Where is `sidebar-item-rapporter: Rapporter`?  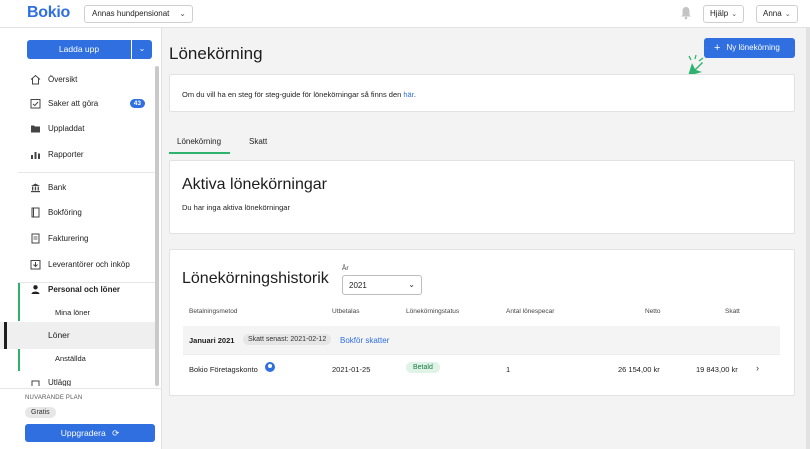
sidebar-item-rapporter: Rapporter is located at coordinates (78, 155).